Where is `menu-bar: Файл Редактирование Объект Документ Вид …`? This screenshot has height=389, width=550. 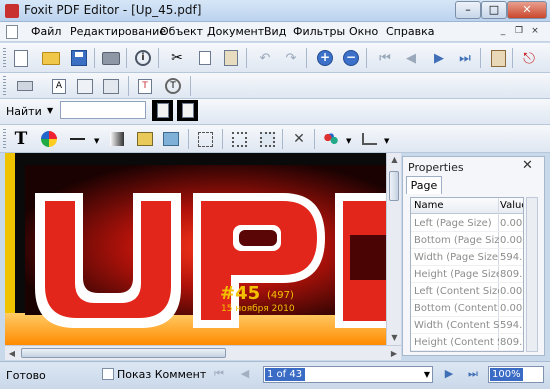 menu-bar: Файл Редактирование Объект Документ Вид … is located at coordinates (275, 32).